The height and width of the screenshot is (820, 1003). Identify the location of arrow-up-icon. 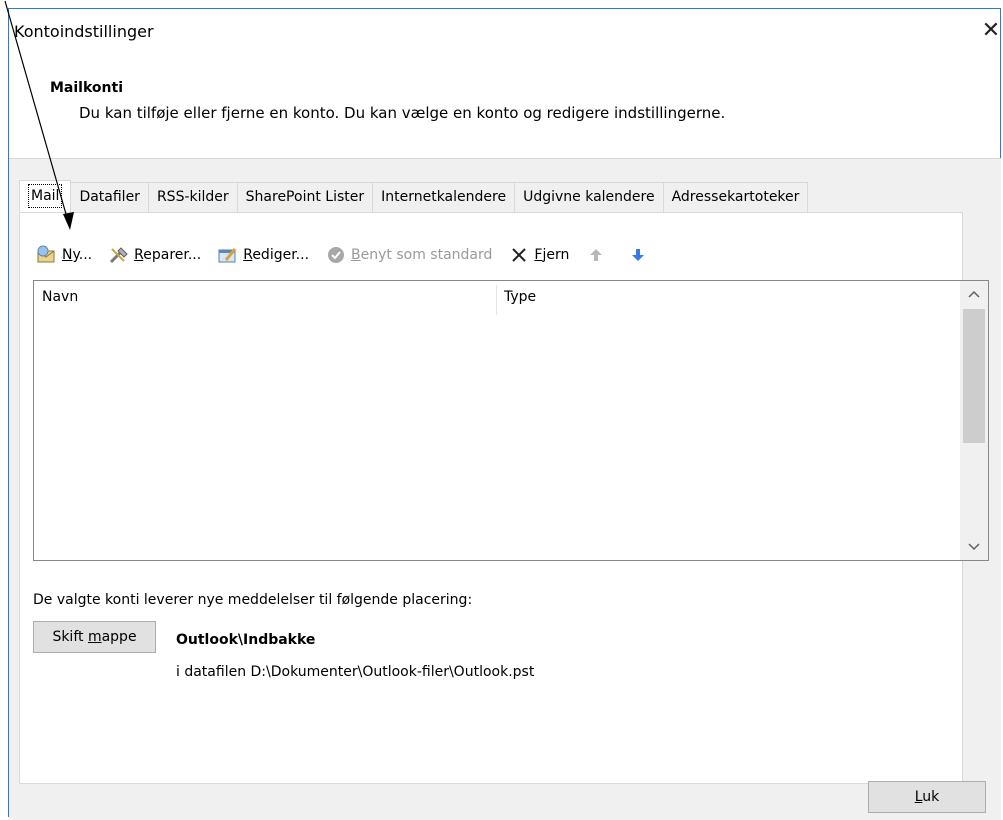
(596, 255).